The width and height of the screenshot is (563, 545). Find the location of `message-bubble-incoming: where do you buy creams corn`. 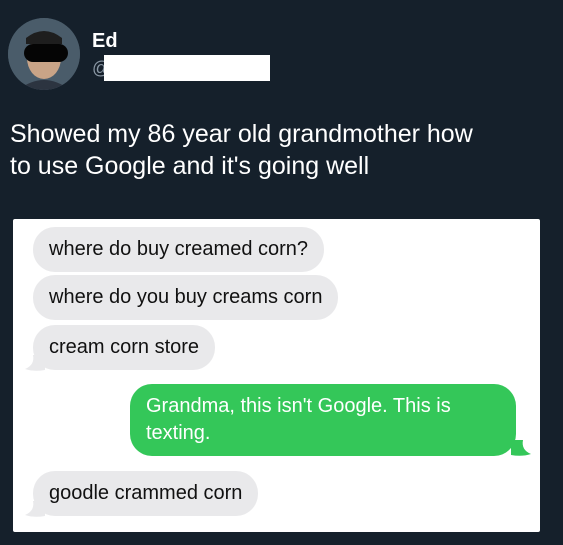

message-bubble-incoming: where do you buy creams corn is located at coordinates (186, 297).